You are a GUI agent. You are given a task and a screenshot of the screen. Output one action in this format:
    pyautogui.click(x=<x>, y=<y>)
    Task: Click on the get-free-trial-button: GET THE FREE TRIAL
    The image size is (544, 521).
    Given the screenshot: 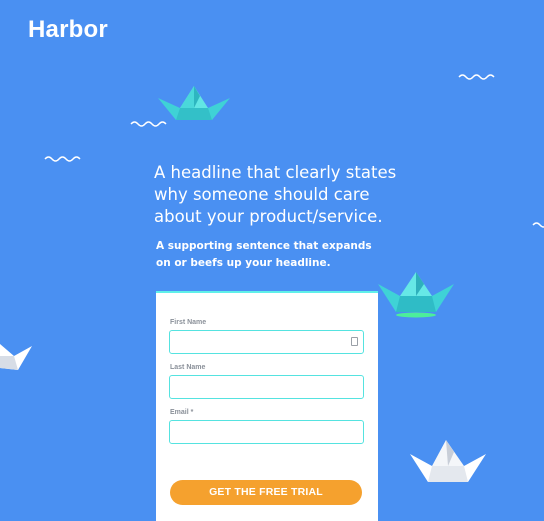 What is the action you would take?
    pyautogui.click(x=266, y=492)
    